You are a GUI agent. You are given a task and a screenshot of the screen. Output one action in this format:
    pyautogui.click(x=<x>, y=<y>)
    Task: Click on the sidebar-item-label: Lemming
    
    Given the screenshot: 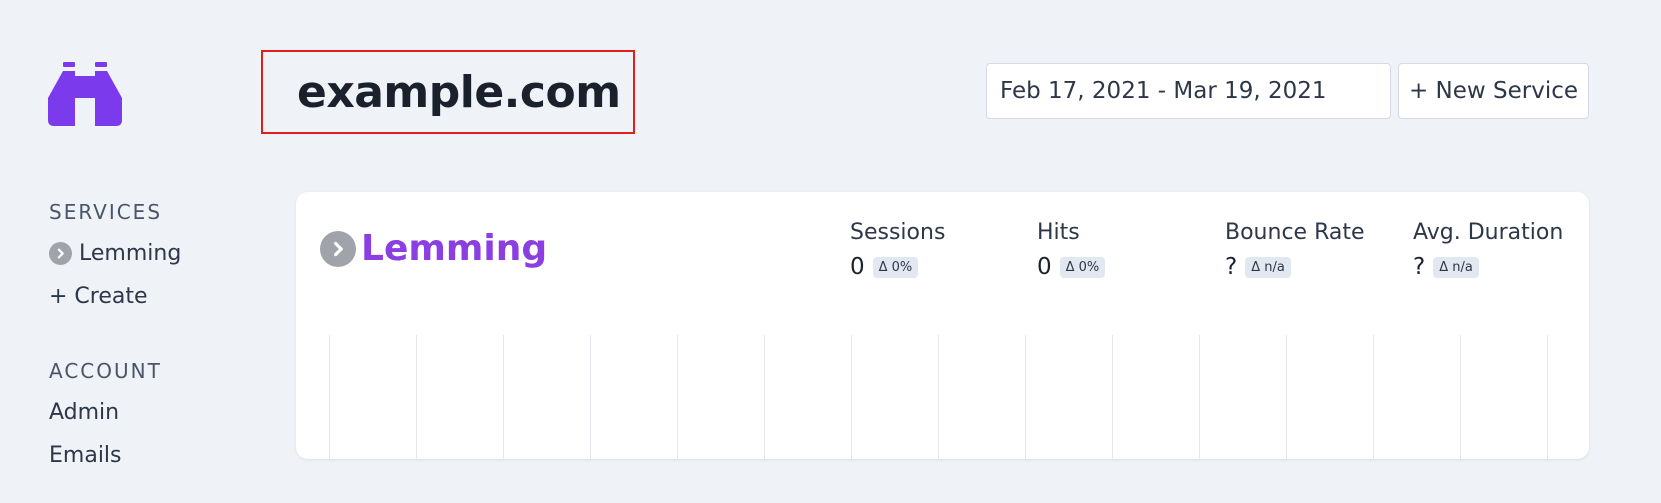 What is the action you would take?
    pyautogui.click(x=130, y=253)
    